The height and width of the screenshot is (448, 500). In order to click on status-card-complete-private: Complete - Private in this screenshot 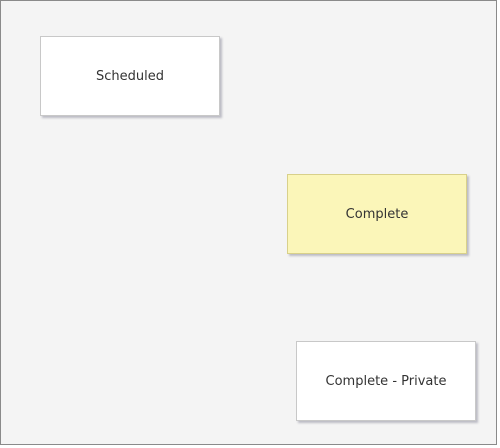, I will do `click(386, 381)`.